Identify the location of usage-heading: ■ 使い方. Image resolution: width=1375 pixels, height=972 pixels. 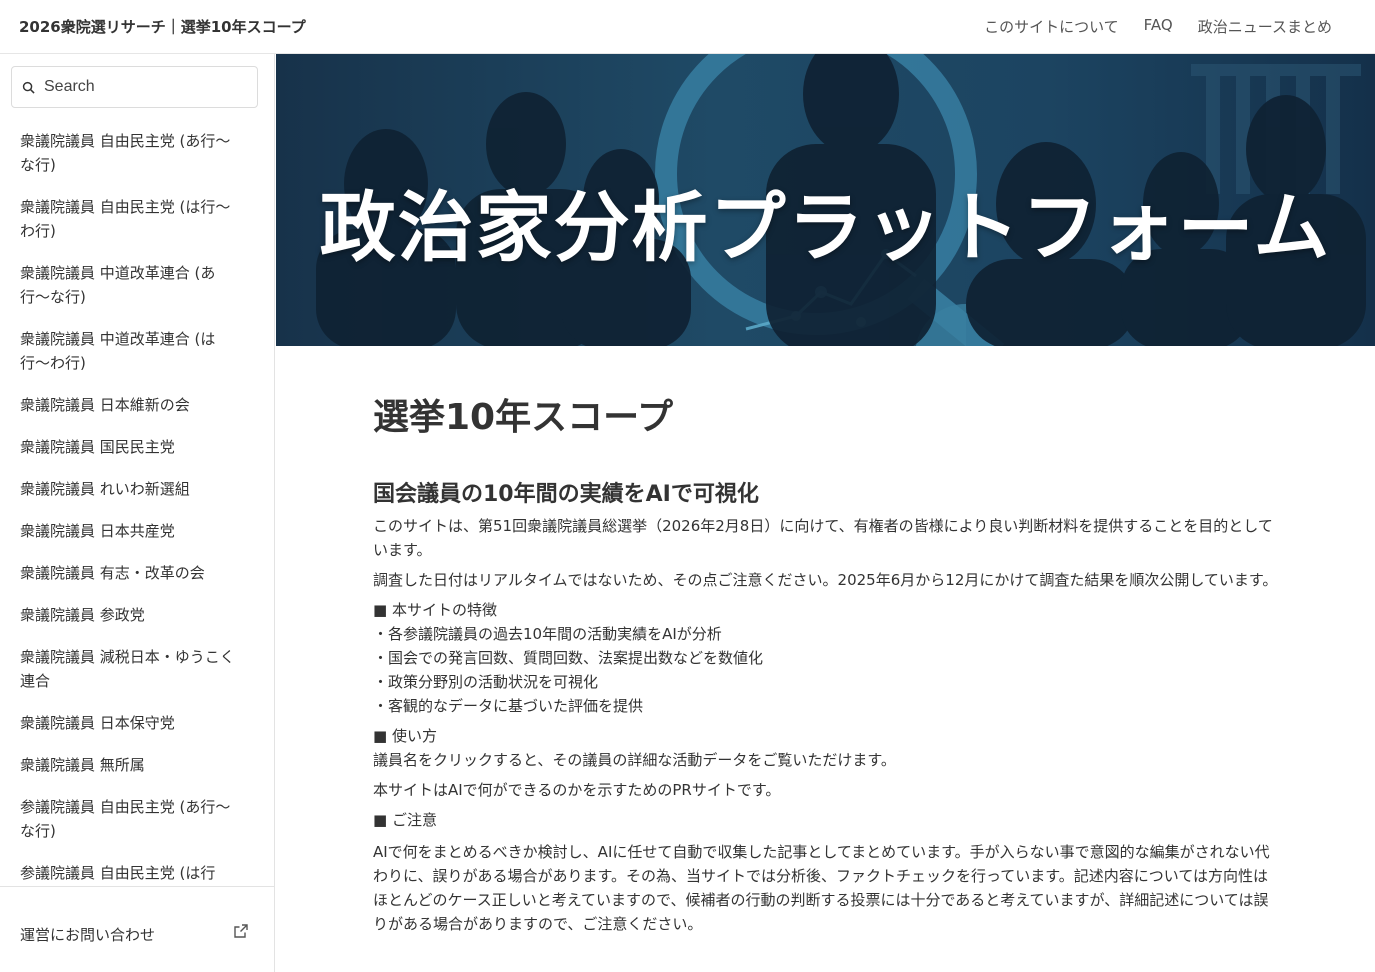
(405, 736).